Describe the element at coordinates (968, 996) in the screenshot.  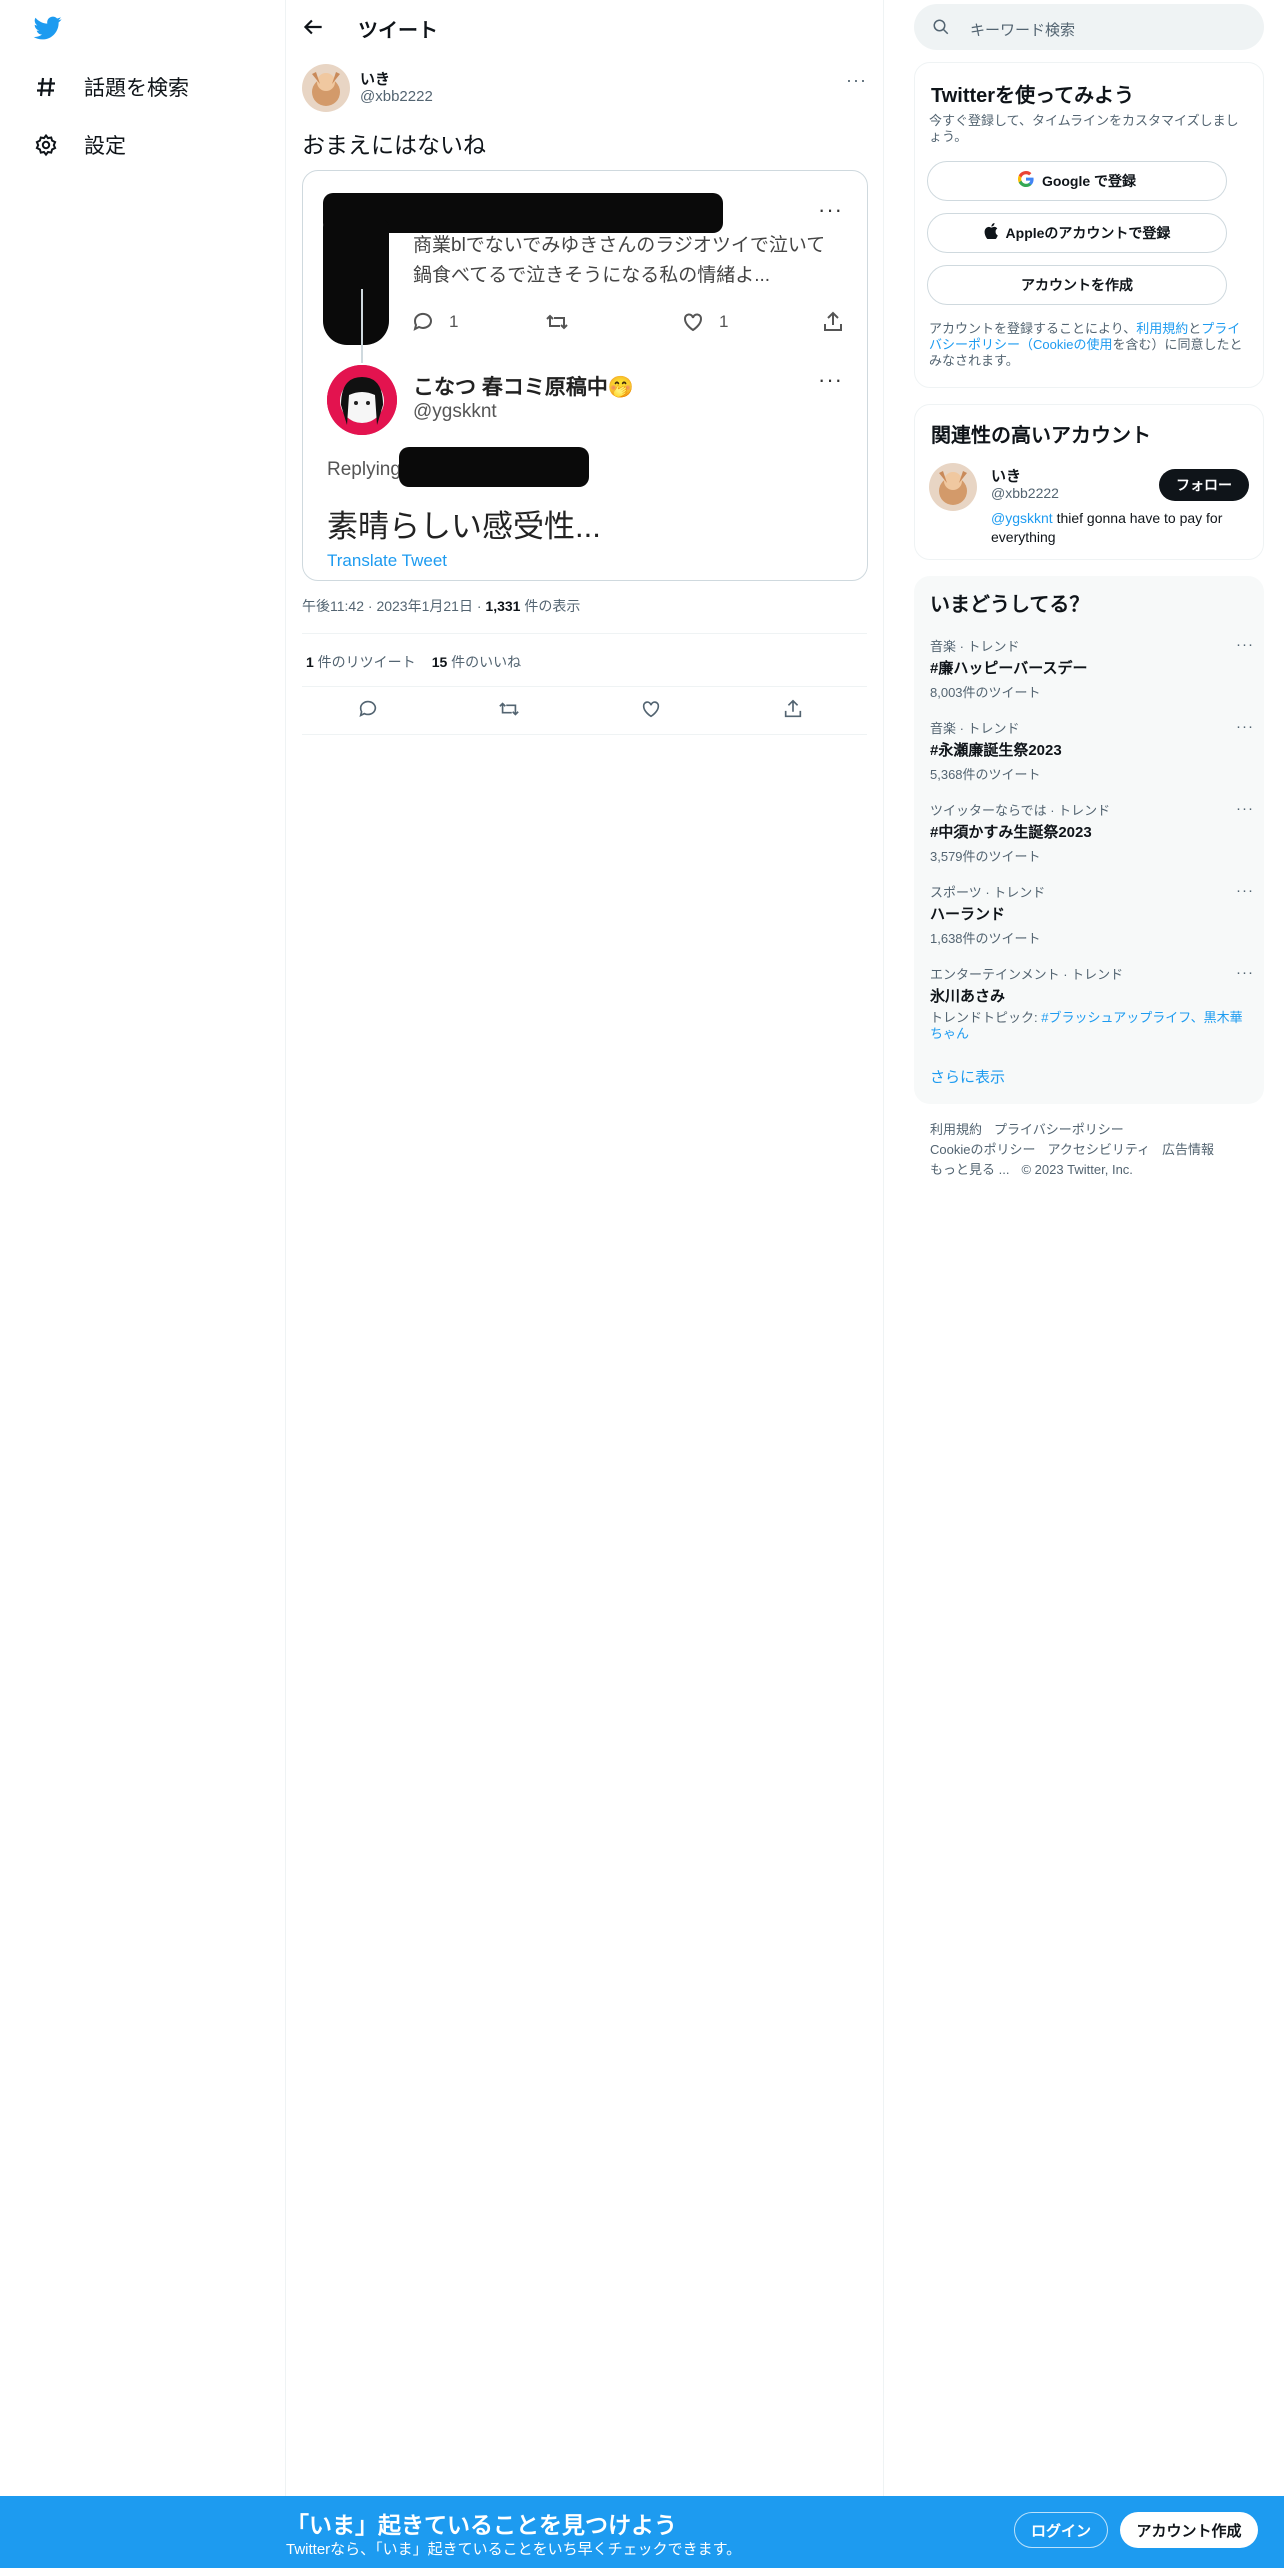
I see `trend-name: 氷川あさみ` at that location.